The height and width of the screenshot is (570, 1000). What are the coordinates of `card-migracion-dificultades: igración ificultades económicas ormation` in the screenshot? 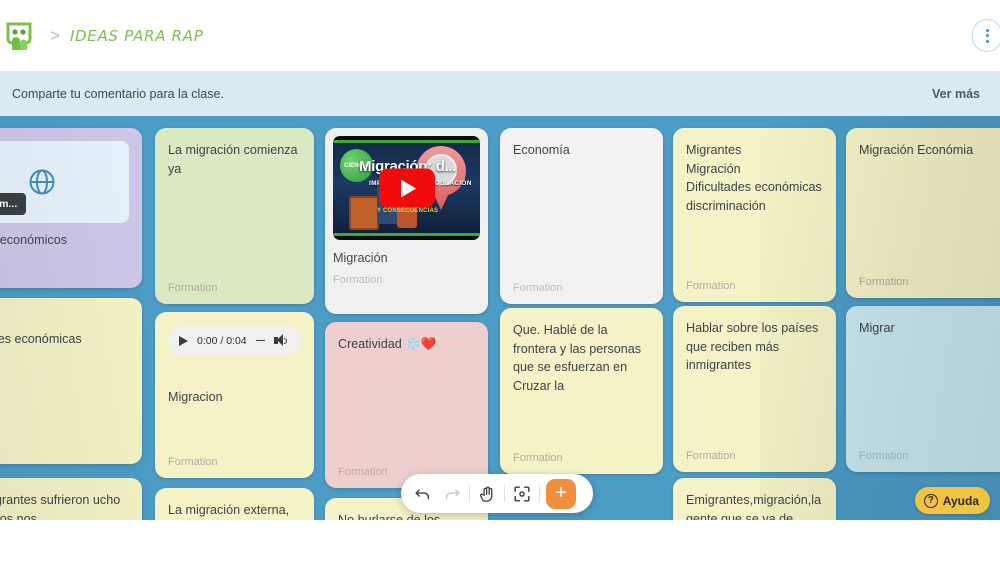 It's located at (71, 381).